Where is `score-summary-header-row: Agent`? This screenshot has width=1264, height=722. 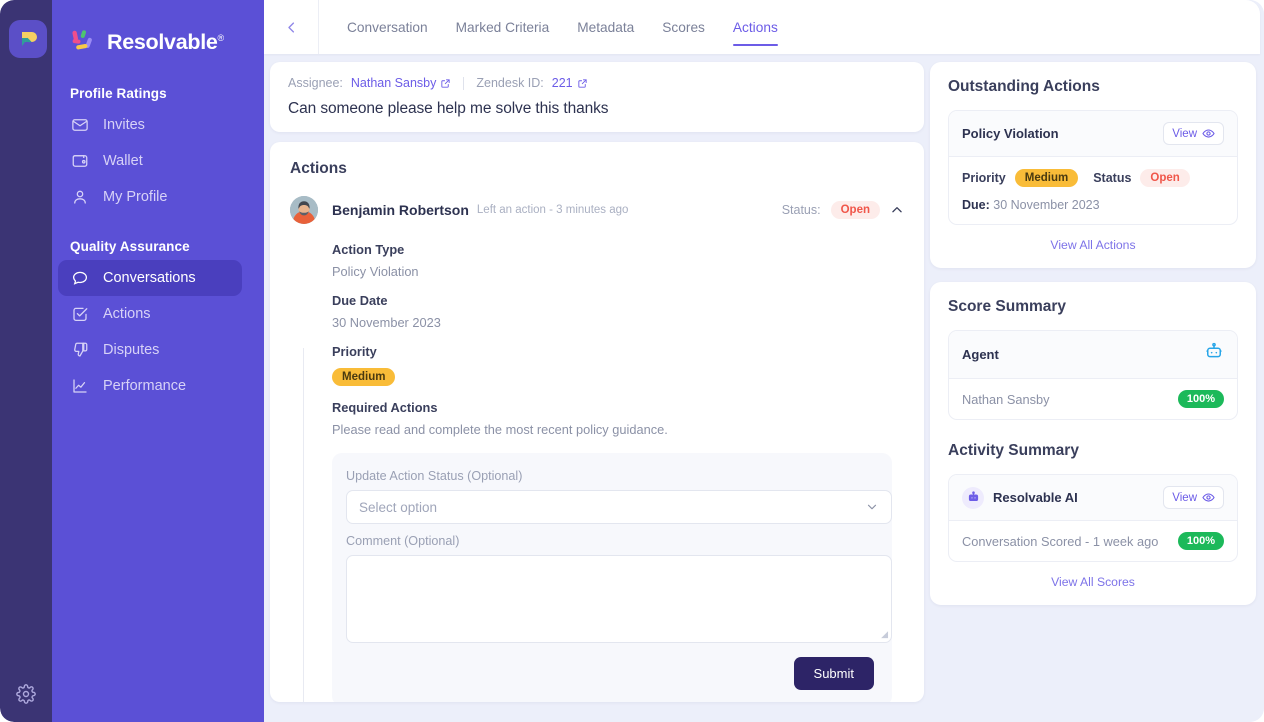 score-summary-header-row: Agent is located at coordinates (1093, 355).